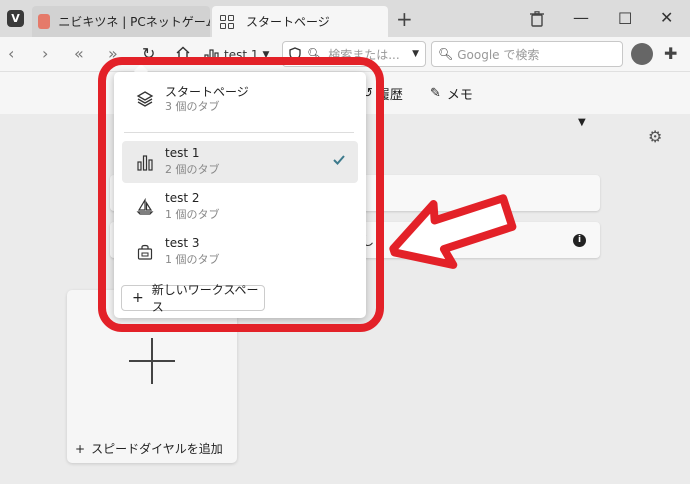 Image resolution: width=690 pixels, height=484 pixels. I want to click on address-dropdown-icon: ▼, so click(415, 54).